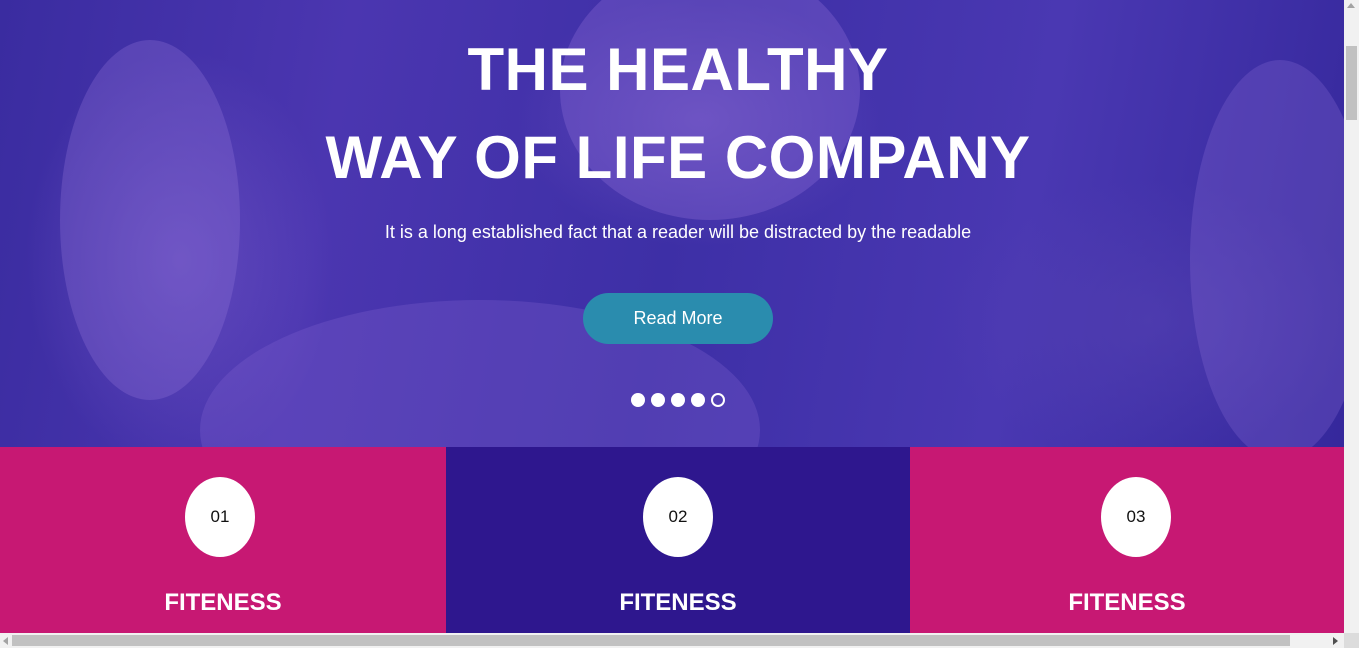 This screenshot has height=648, width=1359. Describe the element at coordinates (1351, 640) in the screenshot. I see `scrollbar-corner` at that location.